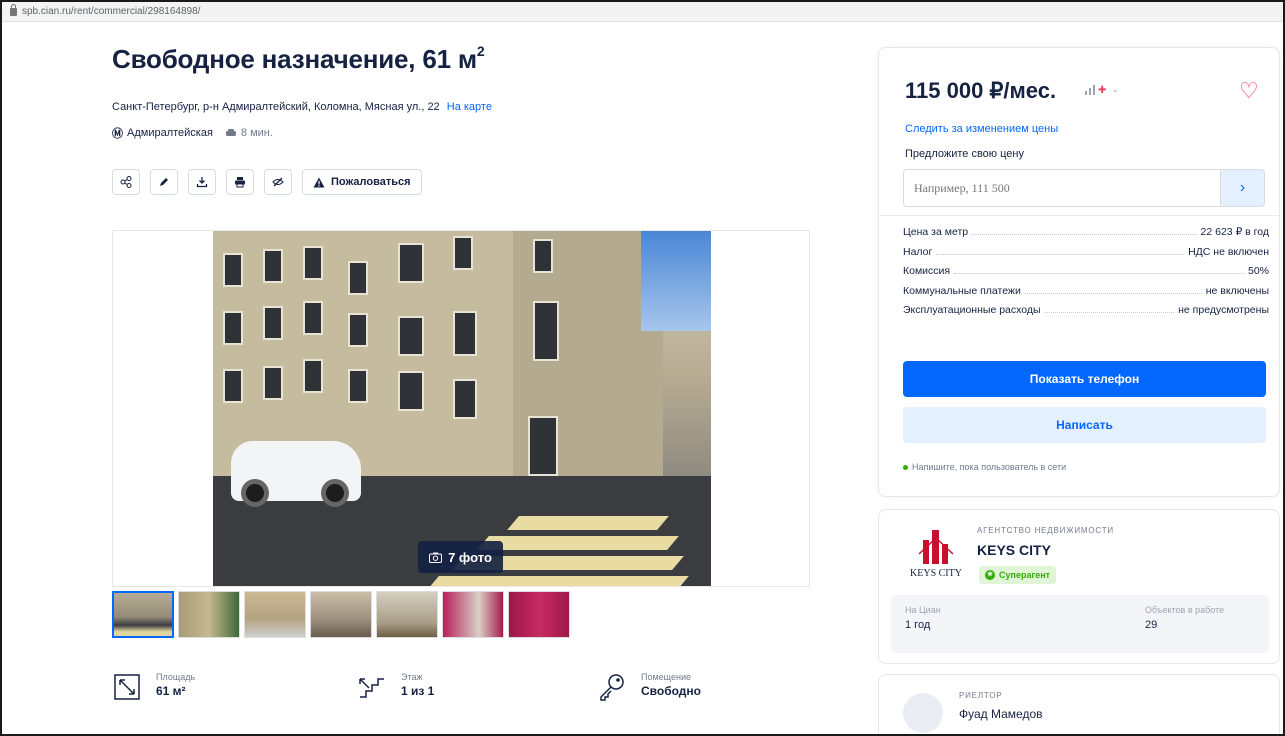 This screenshot has height=736, width=1285. Describe the element at coordinates (371, 182) in the screenshot. I see `complain-label: Пожаловаться` at that location.